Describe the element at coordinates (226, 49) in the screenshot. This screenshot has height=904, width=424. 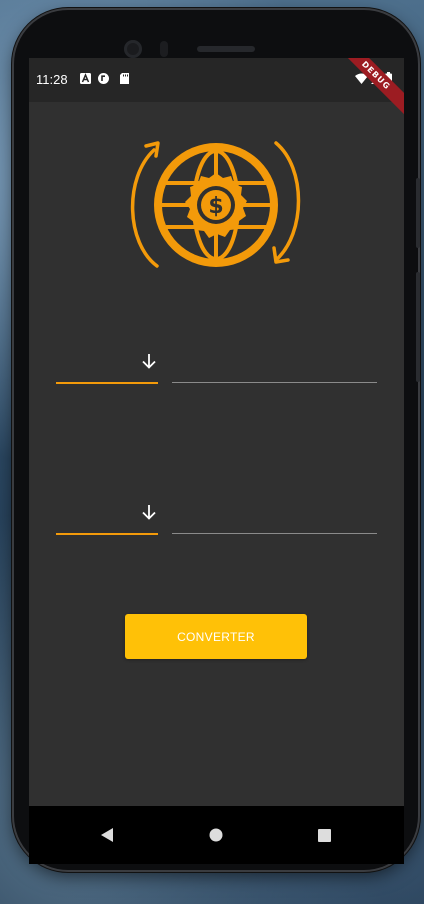
I see `earpiece-speaker` at that location.